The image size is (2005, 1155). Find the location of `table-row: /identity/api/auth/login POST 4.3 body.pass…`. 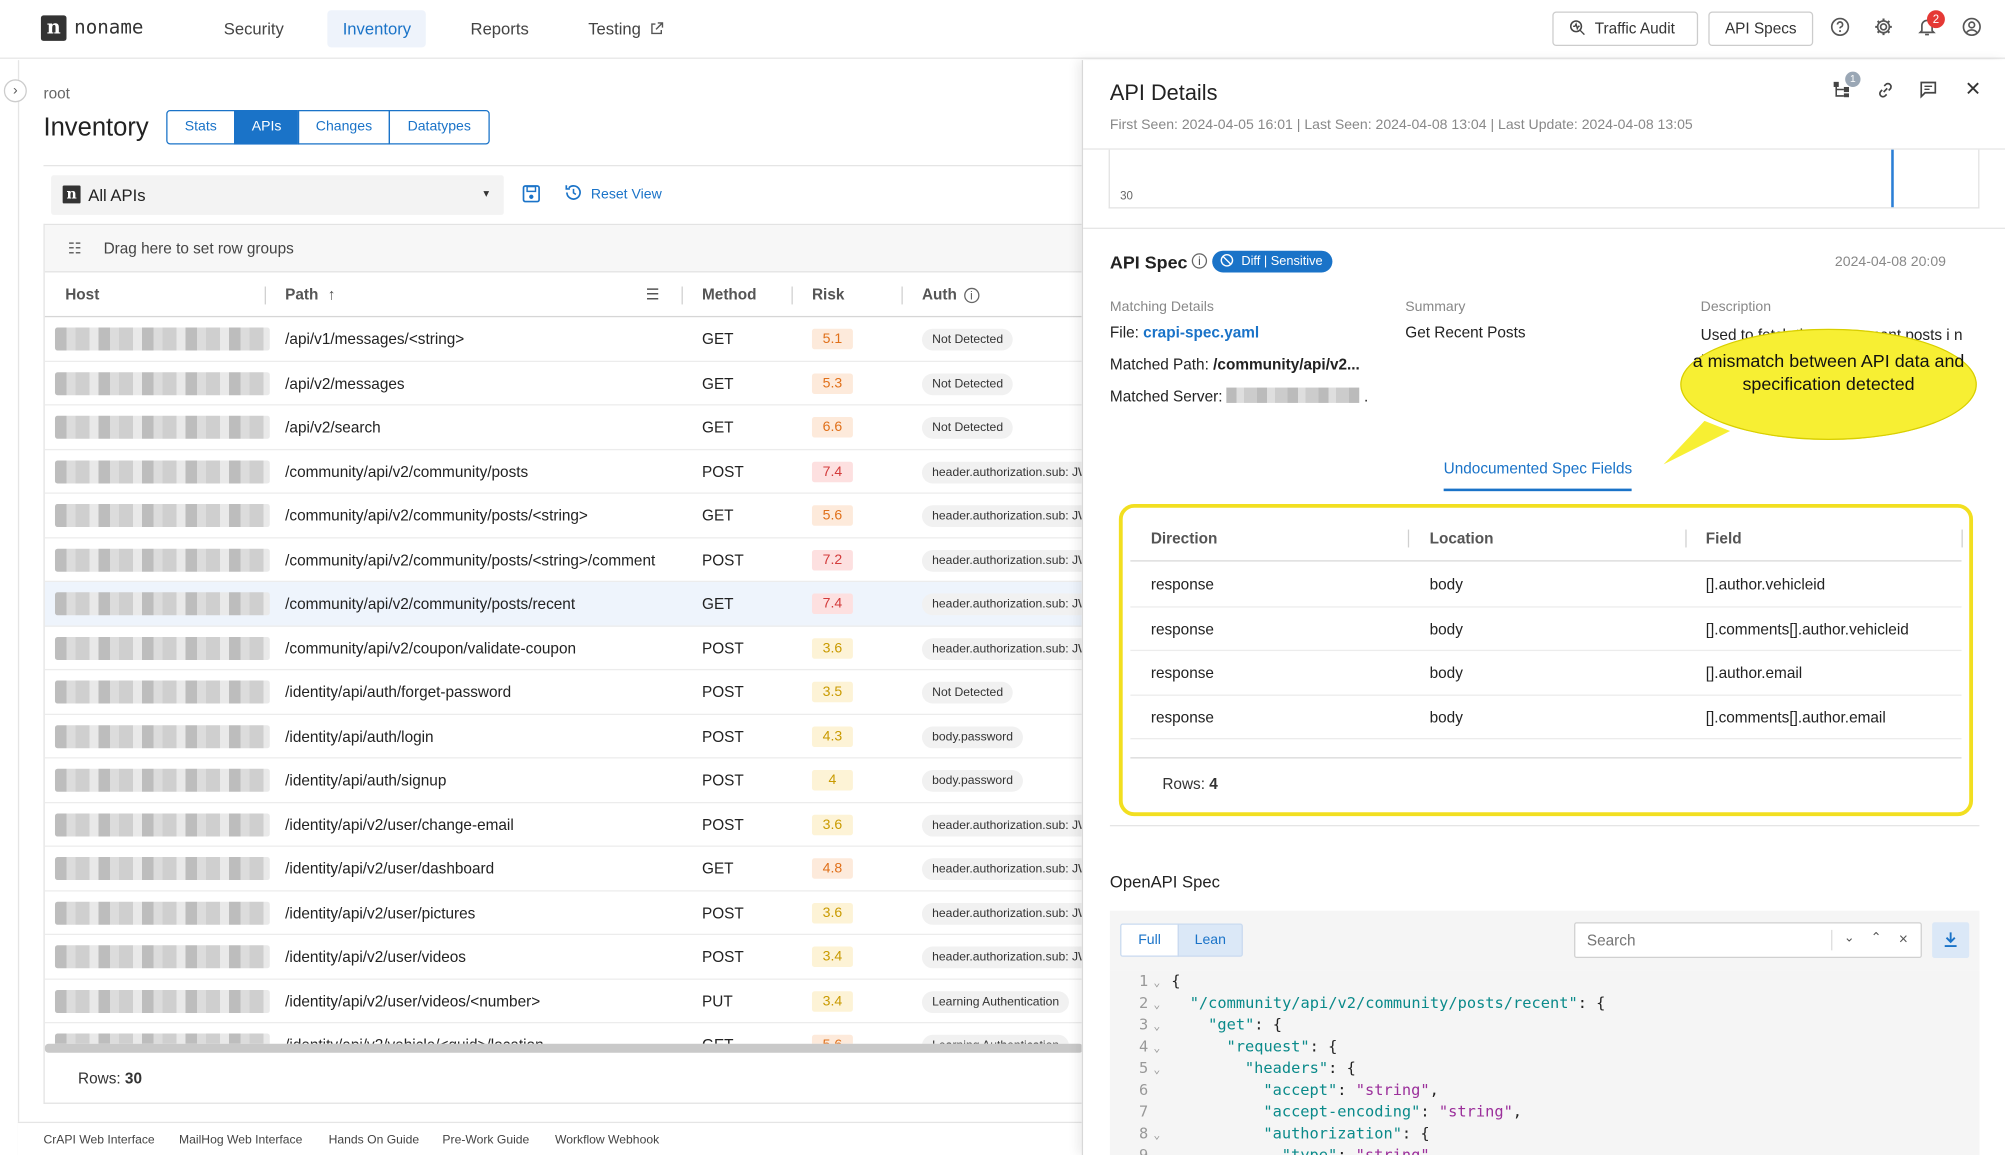

table-row: /identity/api/auth/login POST 4.3 body.pass… is located at coordinates (563, 736).